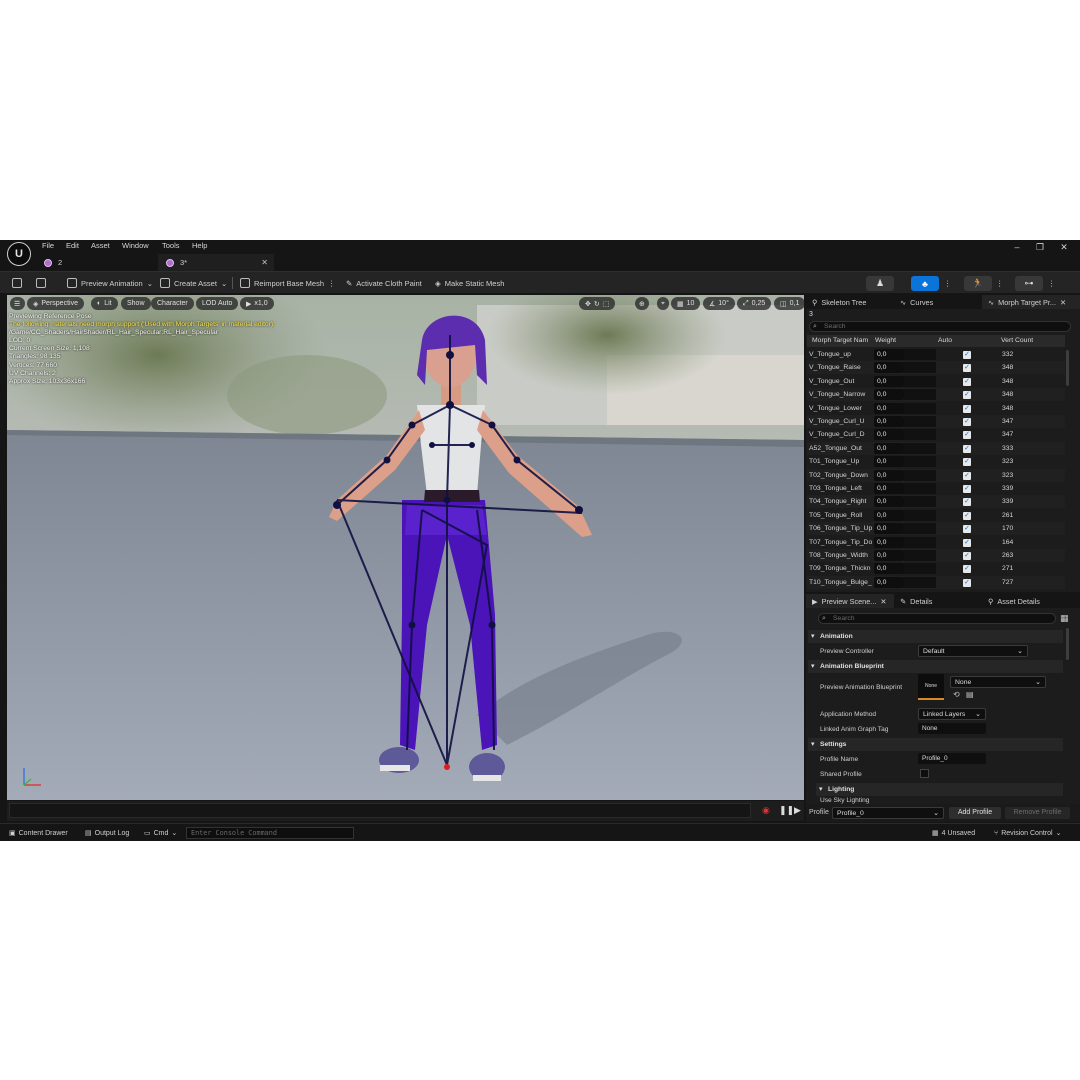  I want to click on tab-details: ✎ Details, so click(938, 601).